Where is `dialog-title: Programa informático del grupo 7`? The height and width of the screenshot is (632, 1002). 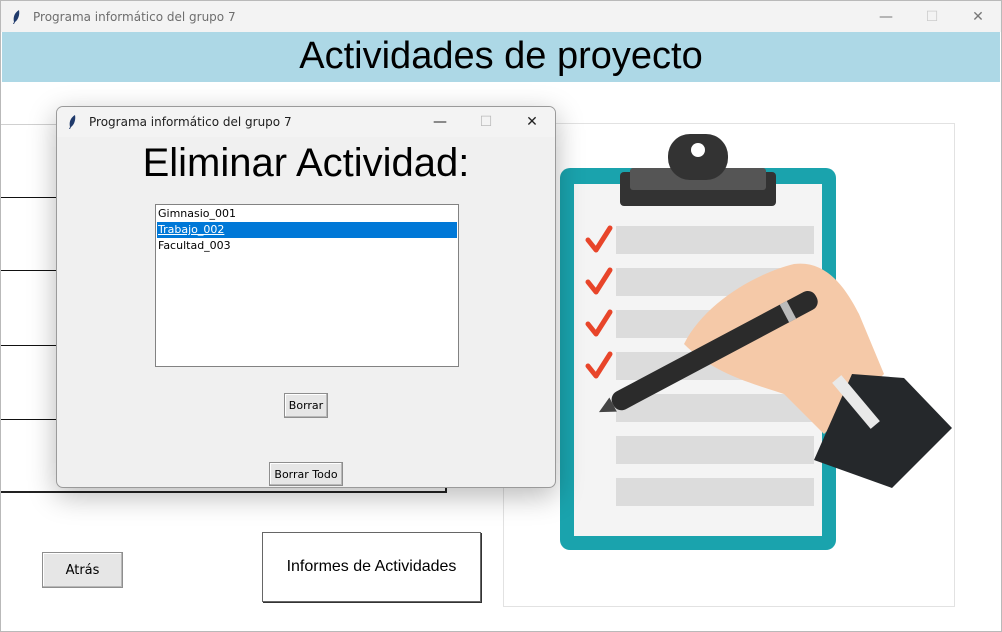 dialog-title: Programa informático del grupo 7 is located at coordinates (190, 122).